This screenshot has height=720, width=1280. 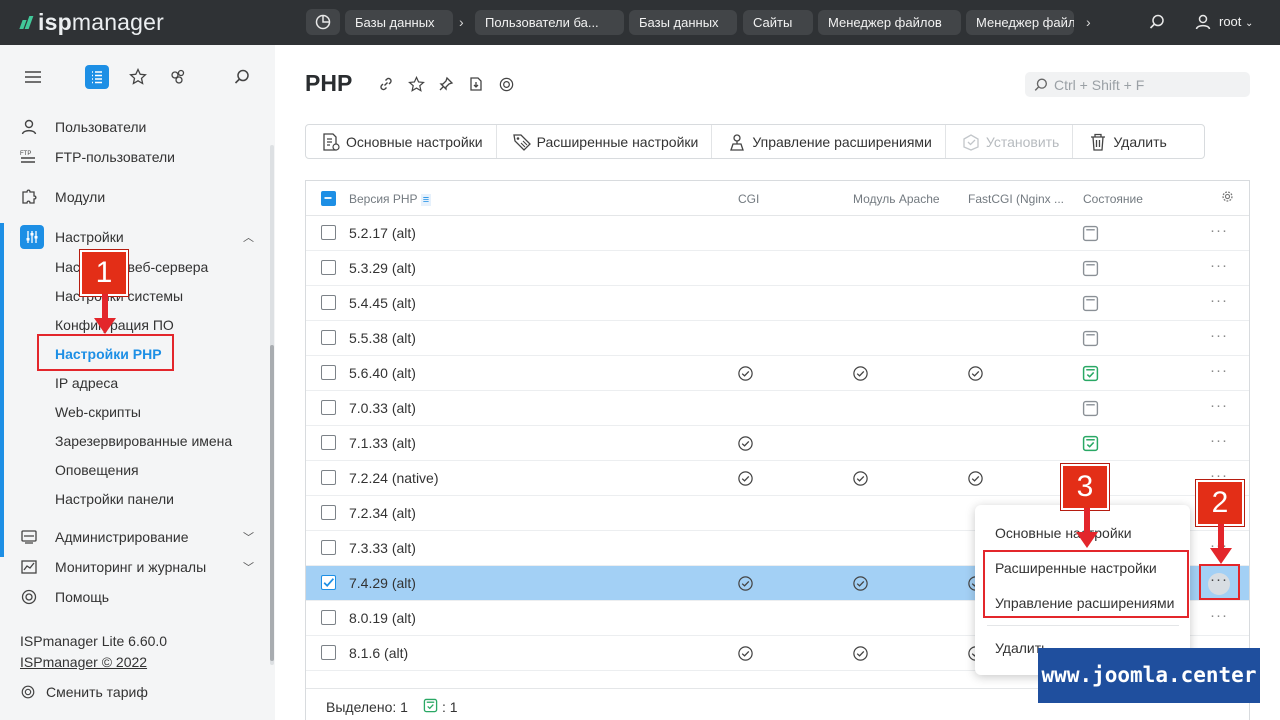 I want to click on breadcrumb-item: Менеджер файлов, so click(x=889, y=22).